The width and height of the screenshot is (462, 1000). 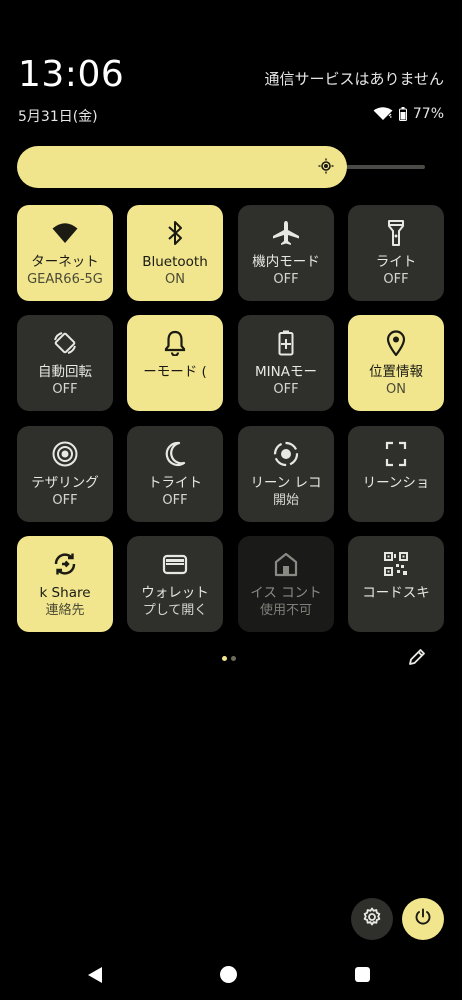 I want to click on tile-label: リーンショ, so click(x=396, y=483).